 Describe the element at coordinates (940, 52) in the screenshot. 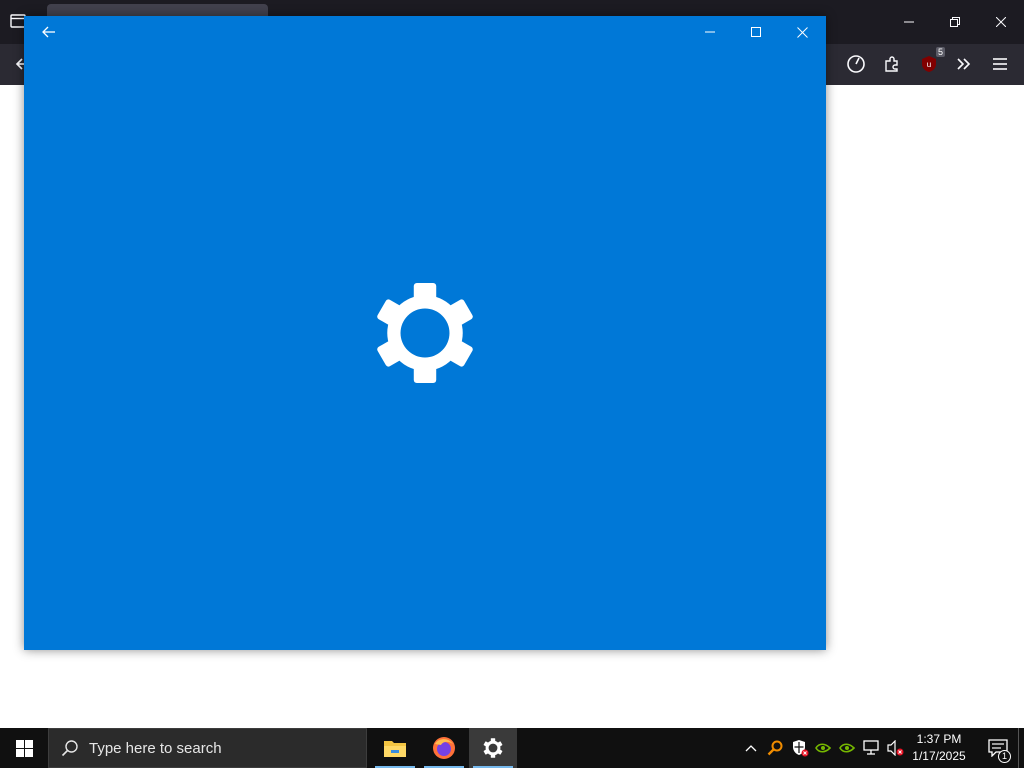

I see `ublock-badge: 5` at that location.